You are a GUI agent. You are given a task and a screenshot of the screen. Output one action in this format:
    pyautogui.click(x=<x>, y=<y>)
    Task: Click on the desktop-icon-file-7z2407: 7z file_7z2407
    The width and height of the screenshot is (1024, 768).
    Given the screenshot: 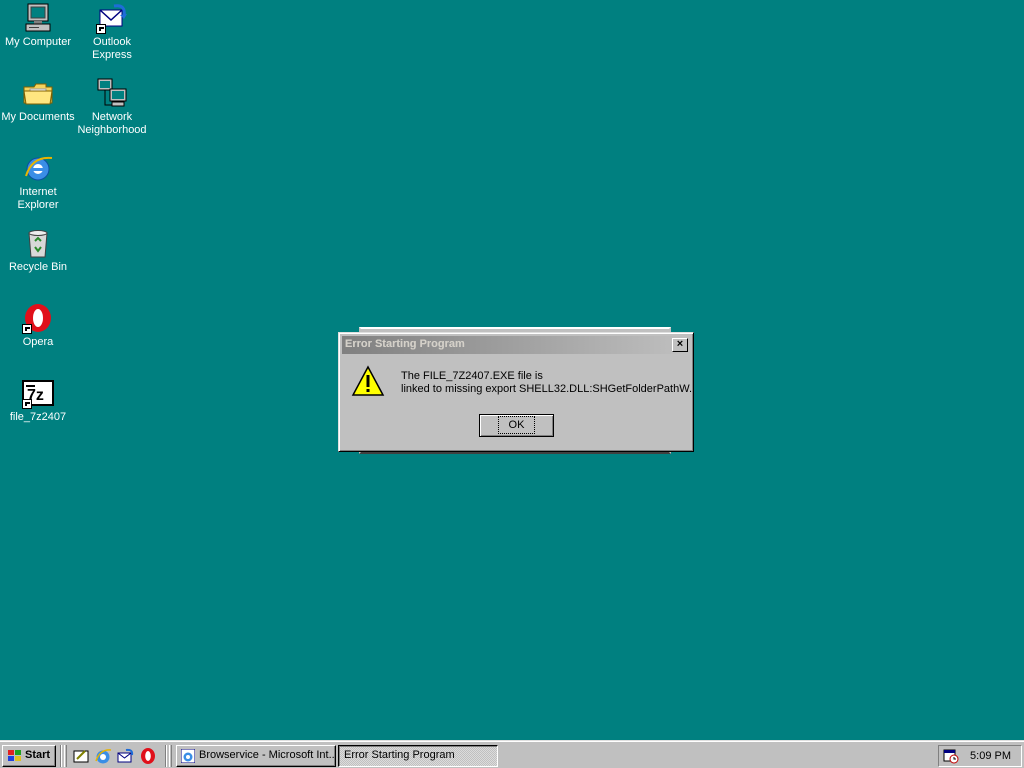 What is the action you would take?
    pyautogui.click(x=38, y=400)
    